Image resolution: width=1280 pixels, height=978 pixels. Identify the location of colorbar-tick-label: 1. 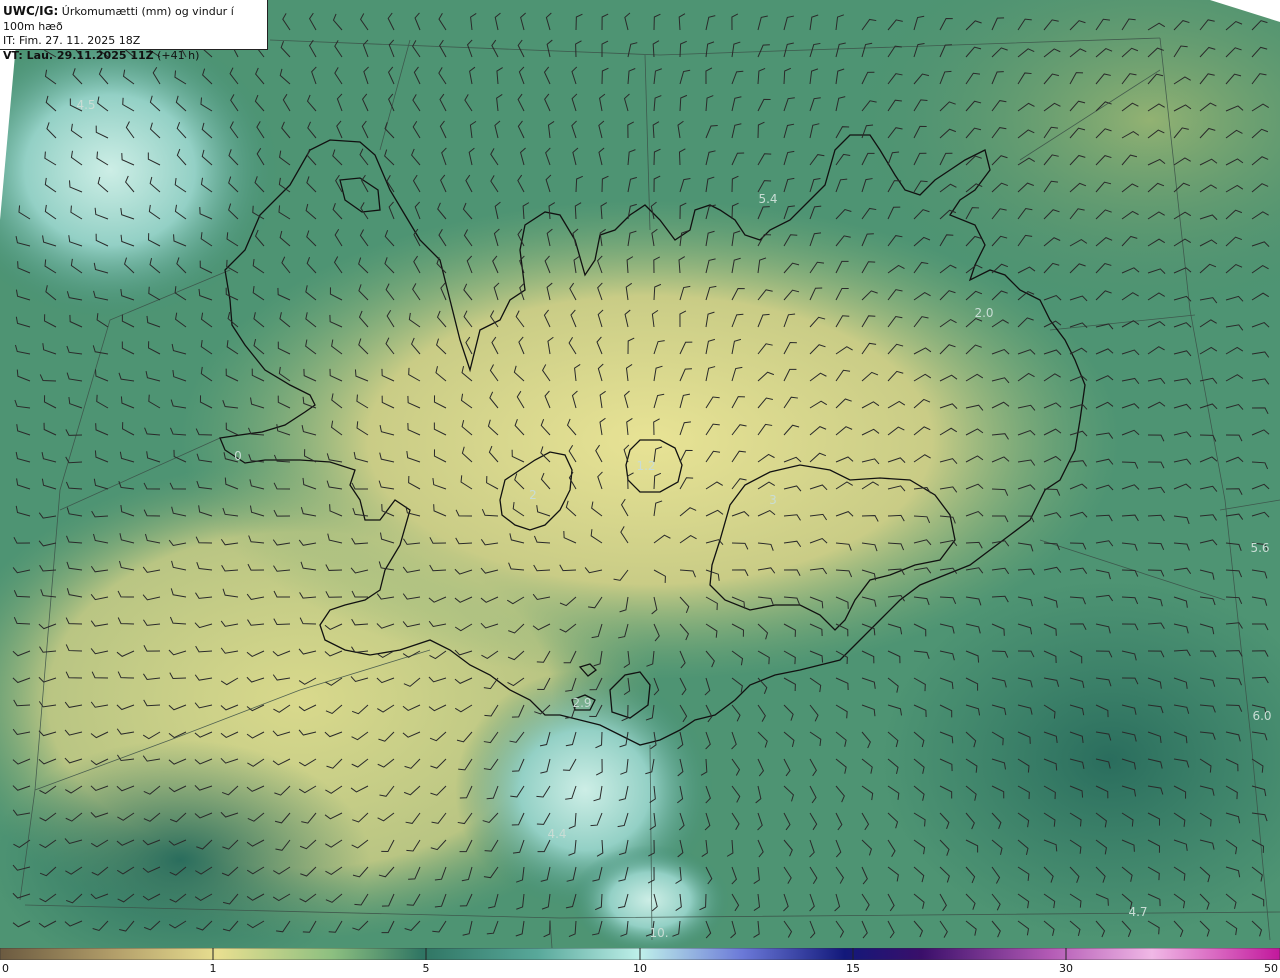
(213, 968).